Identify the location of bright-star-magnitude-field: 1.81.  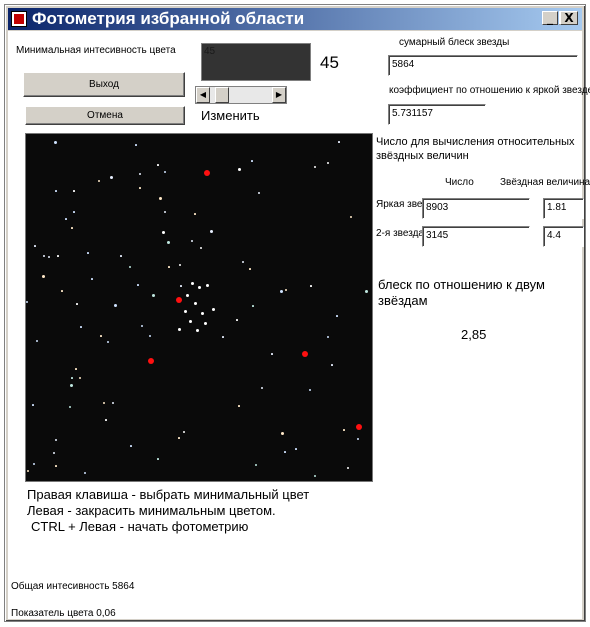
(563, 208).